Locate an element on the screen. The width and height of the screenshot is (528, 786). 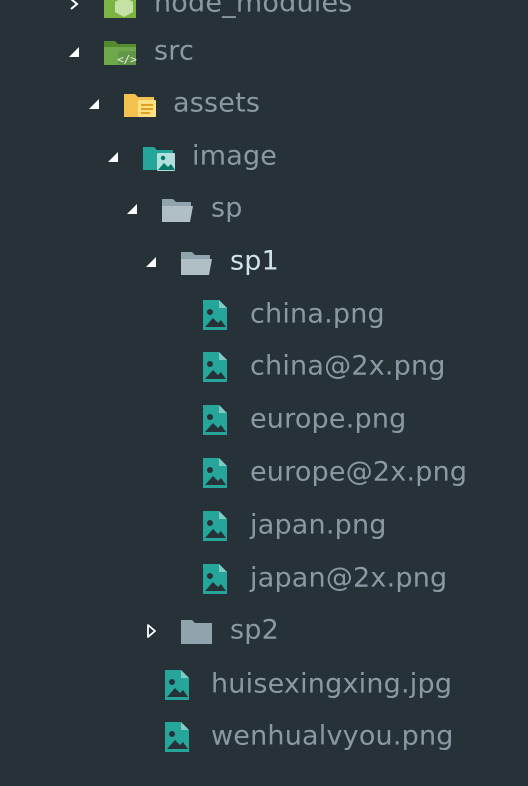
tree-item-label: china@2x.png is located at coordinates (348, 366).